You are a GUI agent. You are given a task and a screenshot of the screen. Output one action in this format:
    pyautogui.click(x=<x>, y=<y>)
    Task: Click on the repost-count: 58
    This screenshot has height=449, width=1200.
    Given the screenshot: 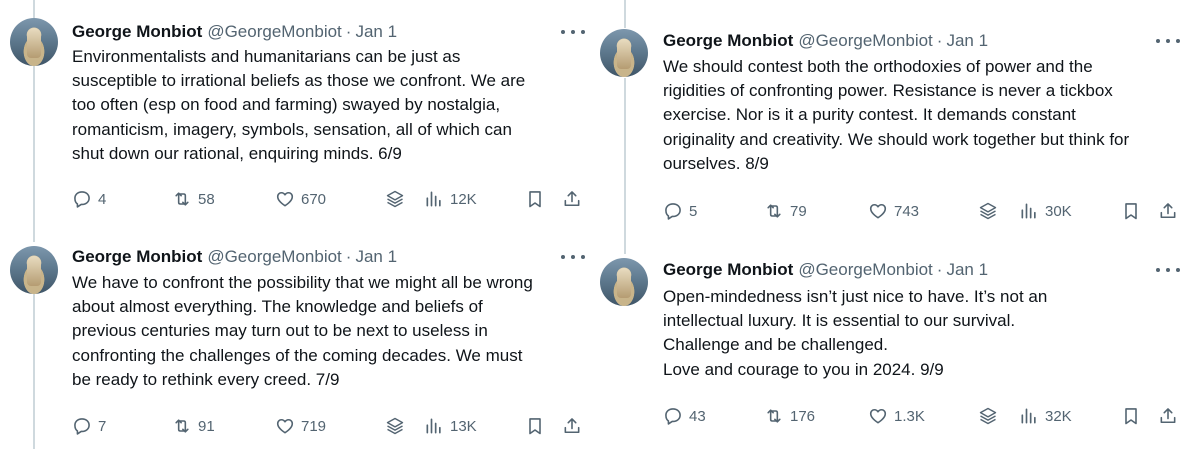 What is the action you would take?
    pyautogui.click(x=206, y=199)
    